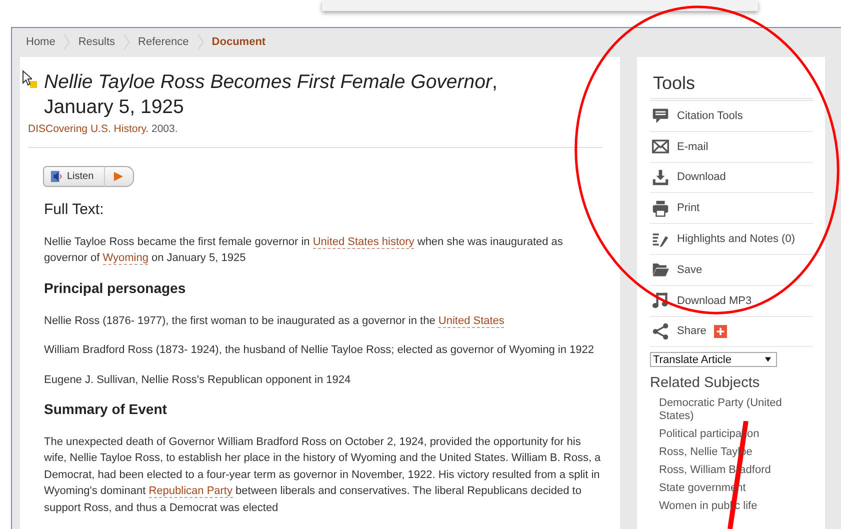 The height and width of the screenshot is (529, 841). I want to click on tool-link: Print, so click(688, 208).